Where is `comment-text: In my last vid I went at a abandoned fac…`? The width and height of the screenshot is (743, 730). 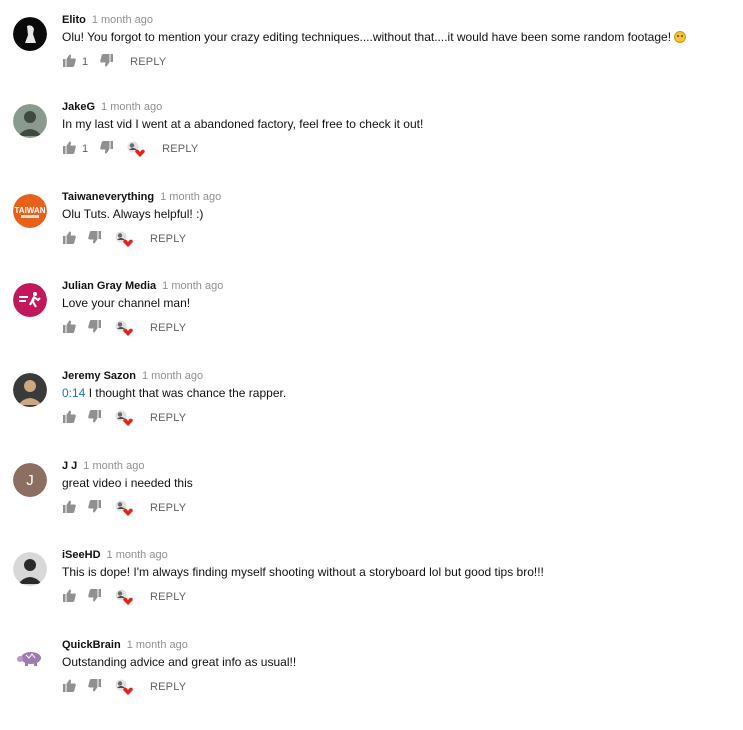 comment-text: In my last vid I went at a abandoned fac… is located at coordinates (242, 124).